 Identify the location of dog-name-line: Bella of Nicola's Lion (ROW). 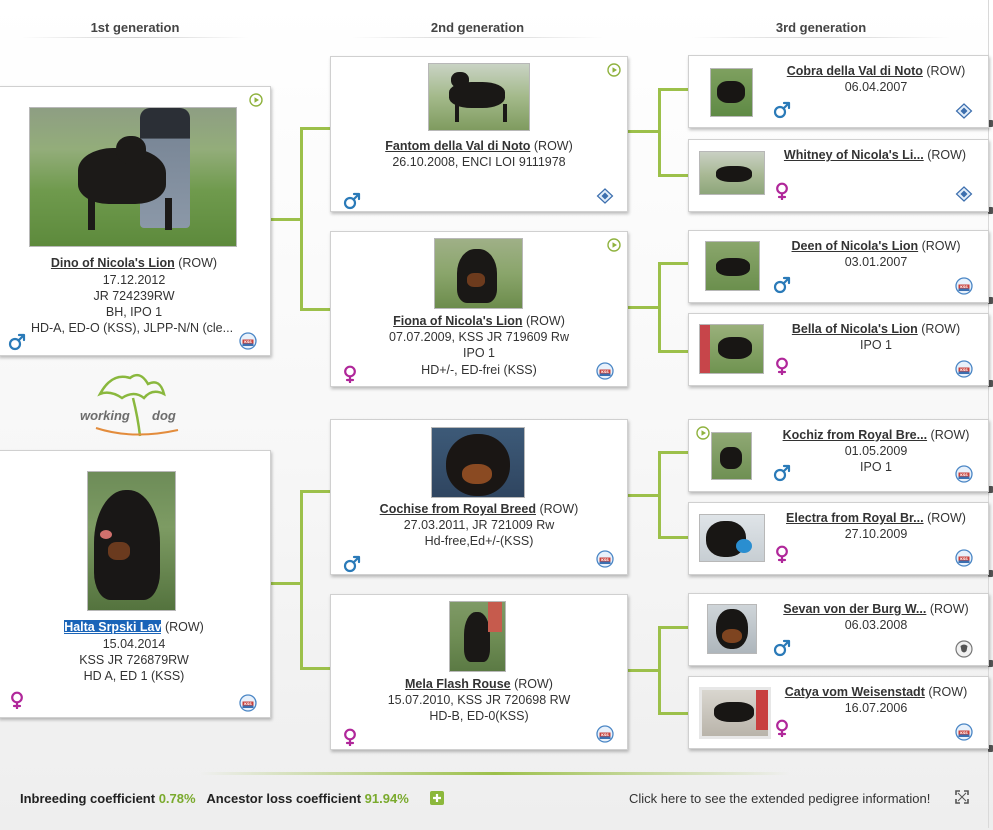
(876, 329).